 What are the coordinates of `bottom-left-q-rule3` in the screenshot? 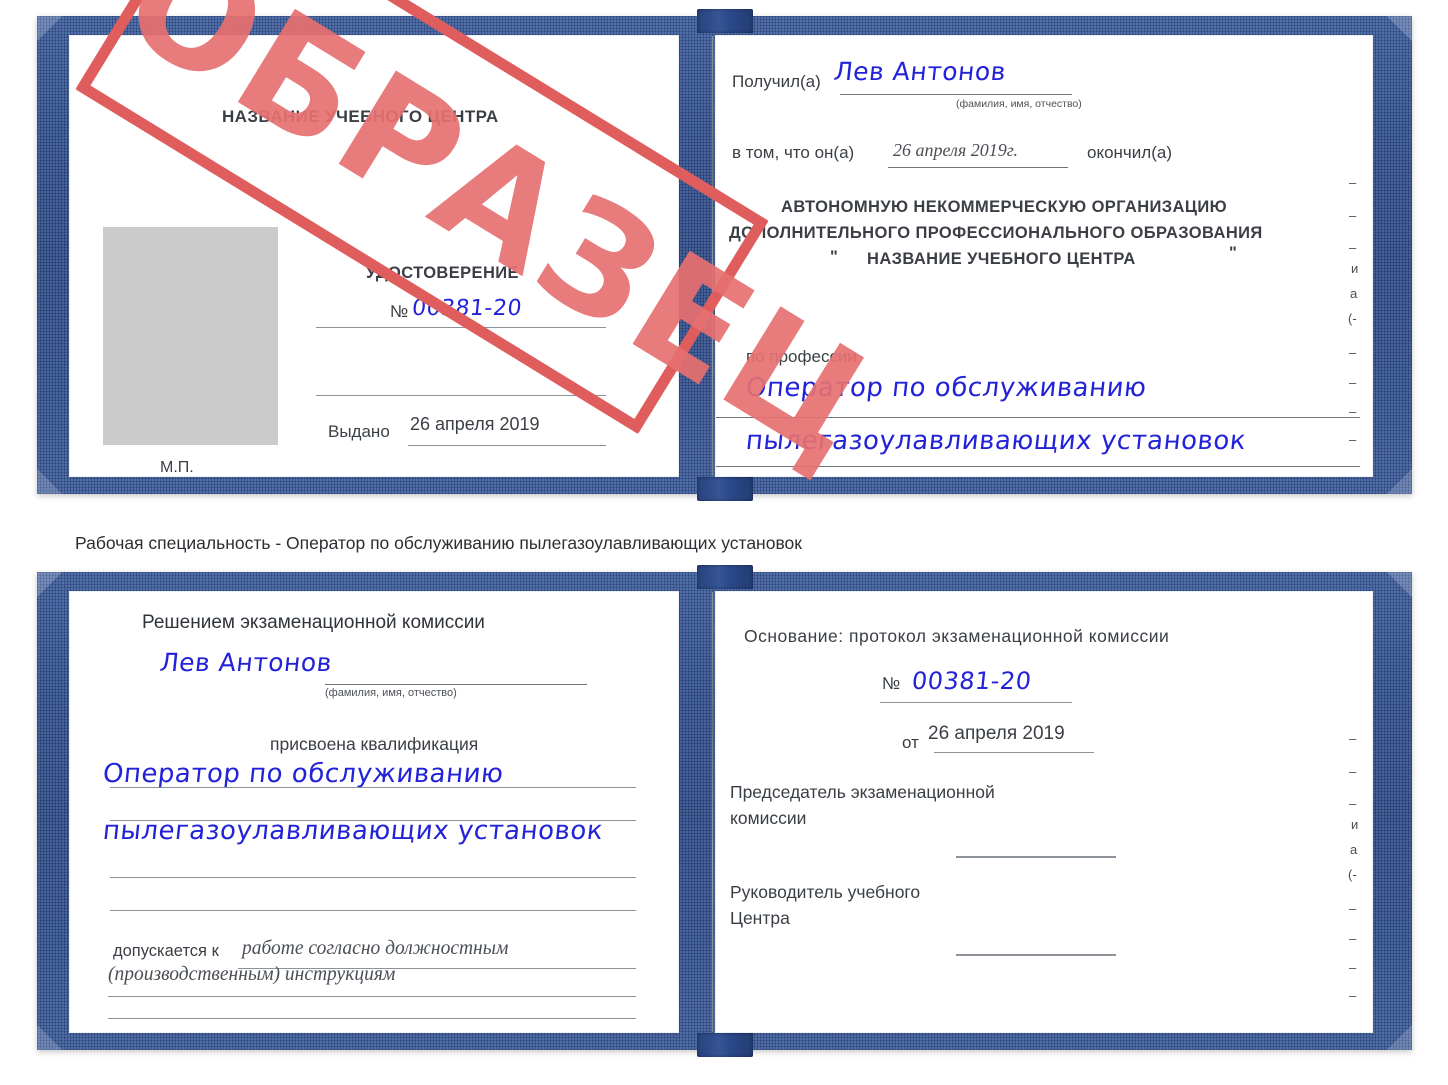 It's located at (373, 877).